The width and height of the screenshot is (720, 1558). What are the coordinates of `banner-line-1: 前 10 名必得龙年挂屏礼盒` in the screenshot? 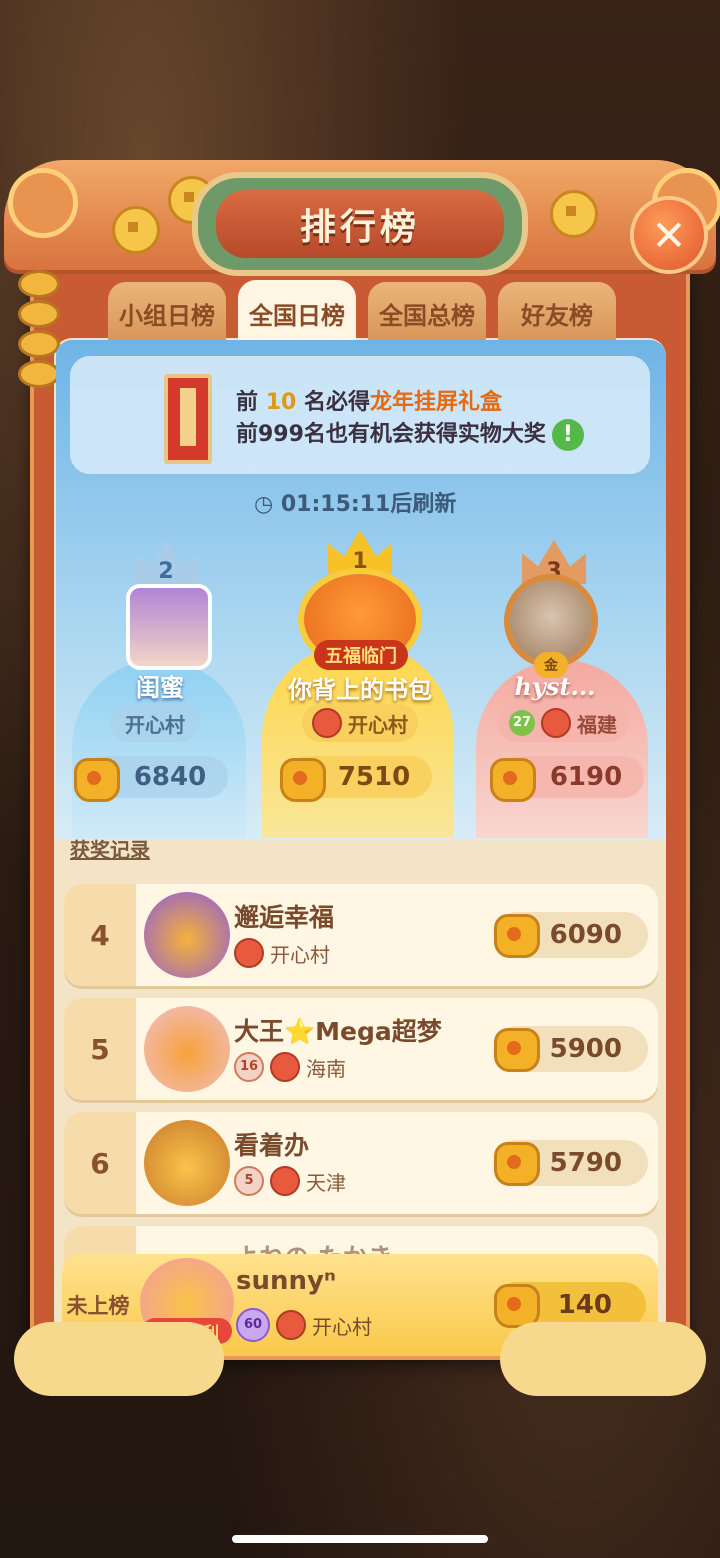 It's located at (369, 402).